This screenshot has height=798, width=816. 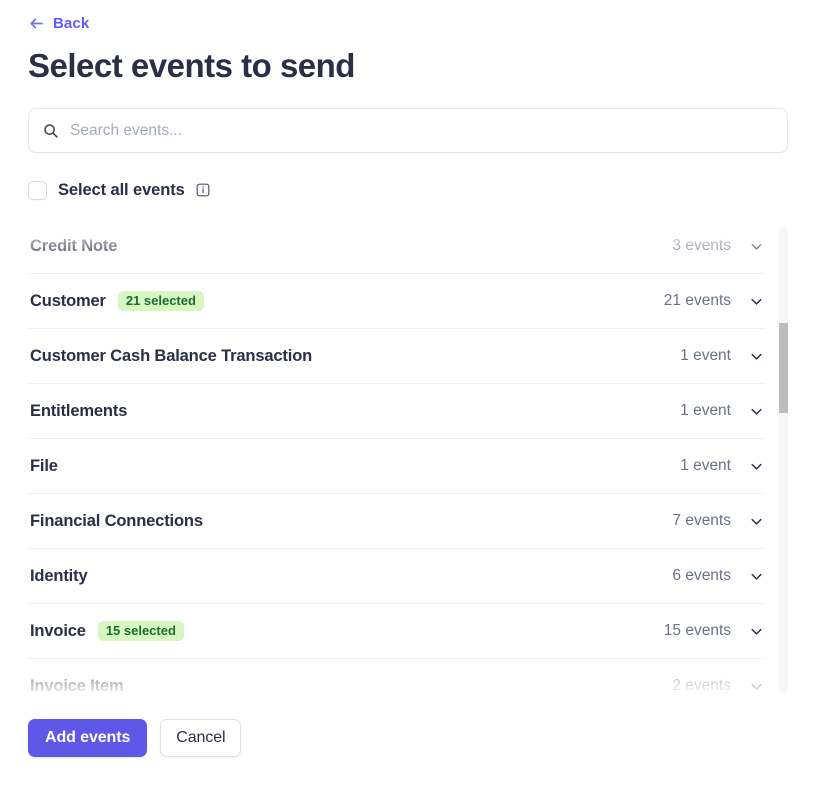 What do you see at coordinates (397, 246) in the screenshot?
I see `event-list-row: Credit Note 3 events` at bounding box center [397, 246].